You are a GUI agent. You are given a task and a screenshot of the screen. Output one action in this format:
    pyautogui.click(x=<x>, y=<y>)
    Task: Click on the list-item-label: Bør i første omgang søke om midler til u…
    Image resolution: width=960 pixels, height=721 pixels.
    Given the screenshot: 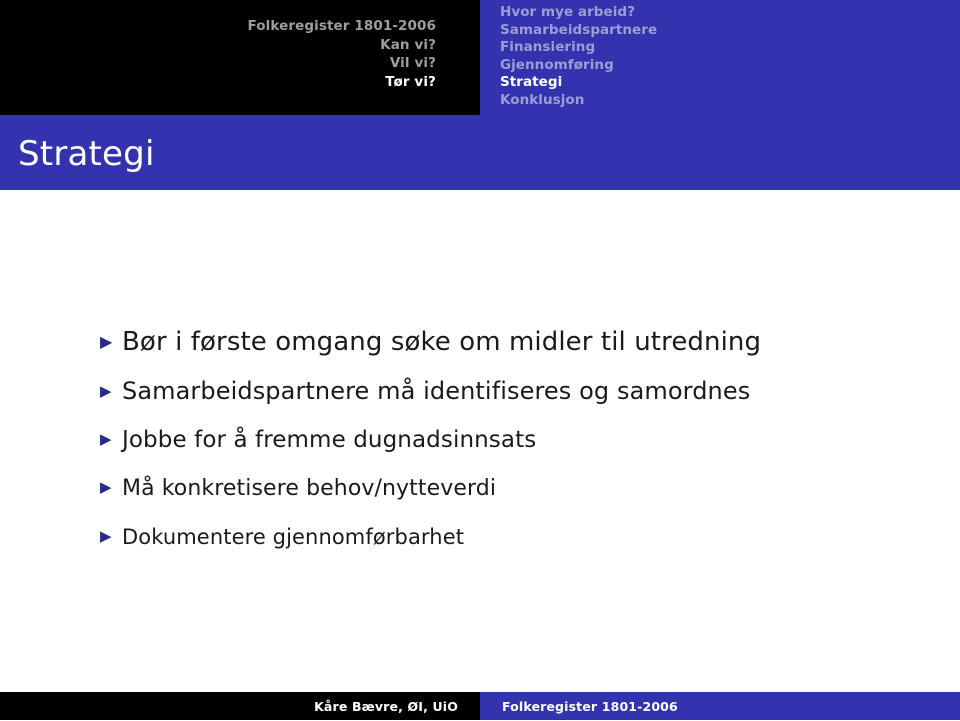 What is the action you would take?
    pyautogui.click(x=442, y=342)
    